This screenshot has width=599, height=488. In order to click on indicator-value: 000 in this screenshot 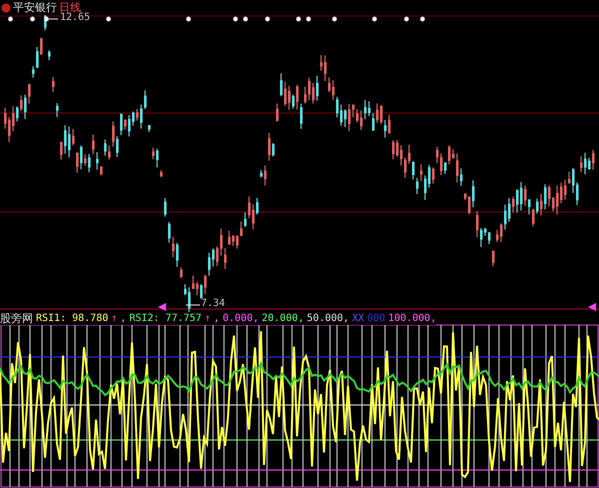, I will do `click(376, 318)`.